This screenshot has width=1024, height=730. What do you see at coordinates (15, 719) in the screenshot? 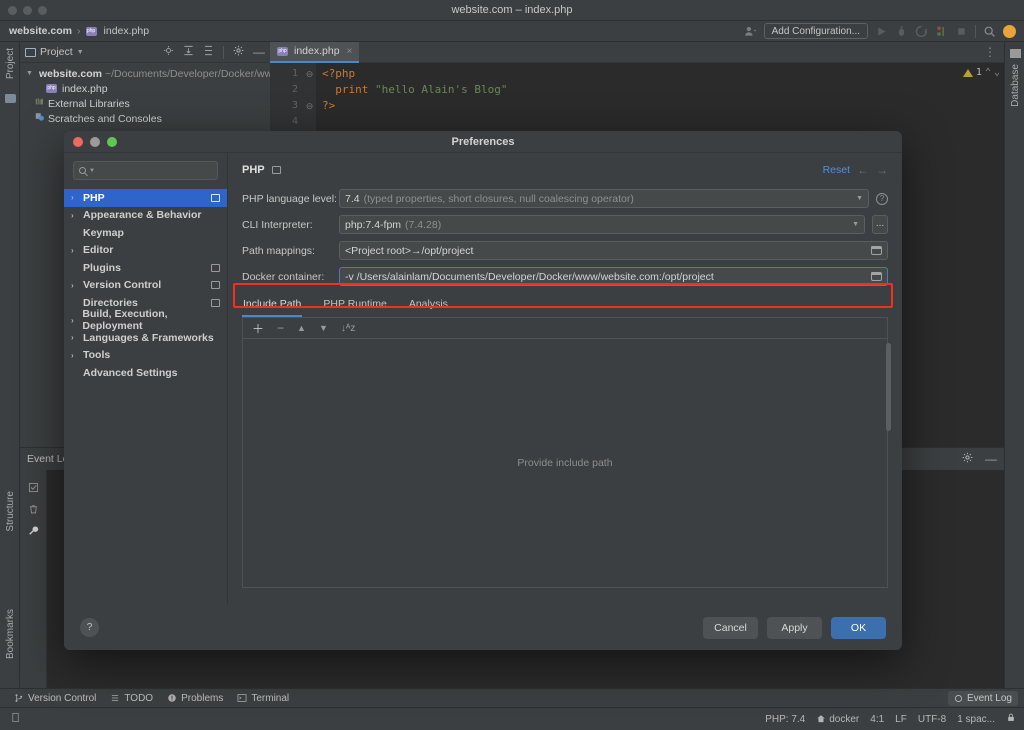
I see `memory-indicator-icon` at bounding box center [15, 719].